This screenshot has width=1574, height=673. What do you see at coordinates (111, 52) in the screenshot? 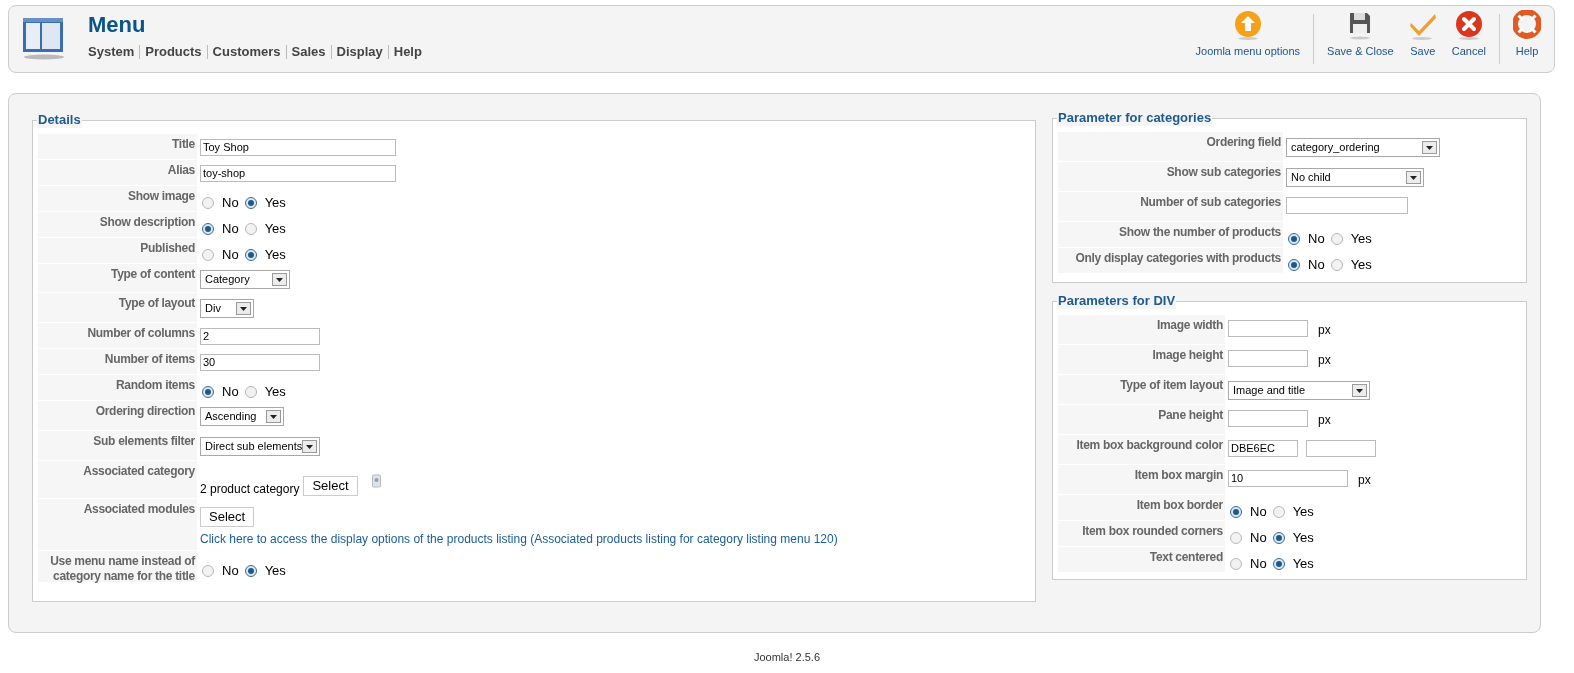
I see `menu-link: System` at bounding box center [111, 52].